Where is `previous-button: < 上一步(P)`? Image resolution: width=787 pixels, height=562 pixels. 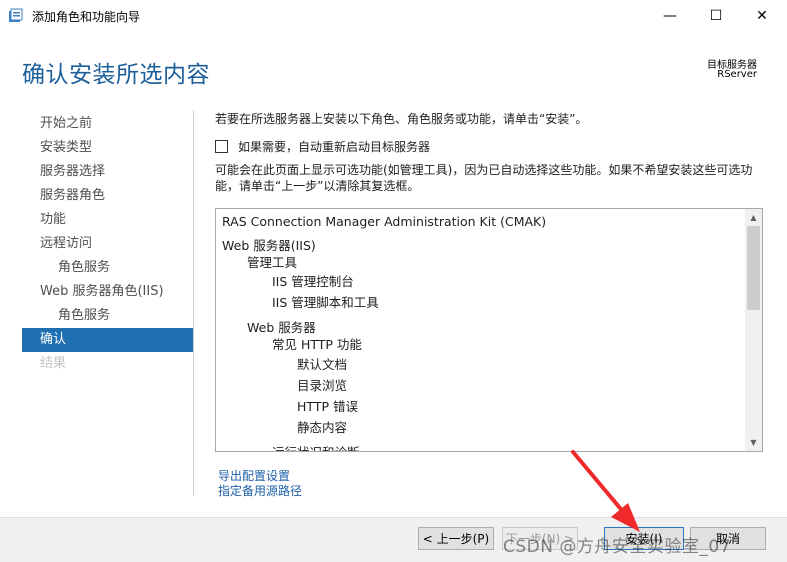
previous-button: < 上一步(P) is located at coordinates (456, 538).